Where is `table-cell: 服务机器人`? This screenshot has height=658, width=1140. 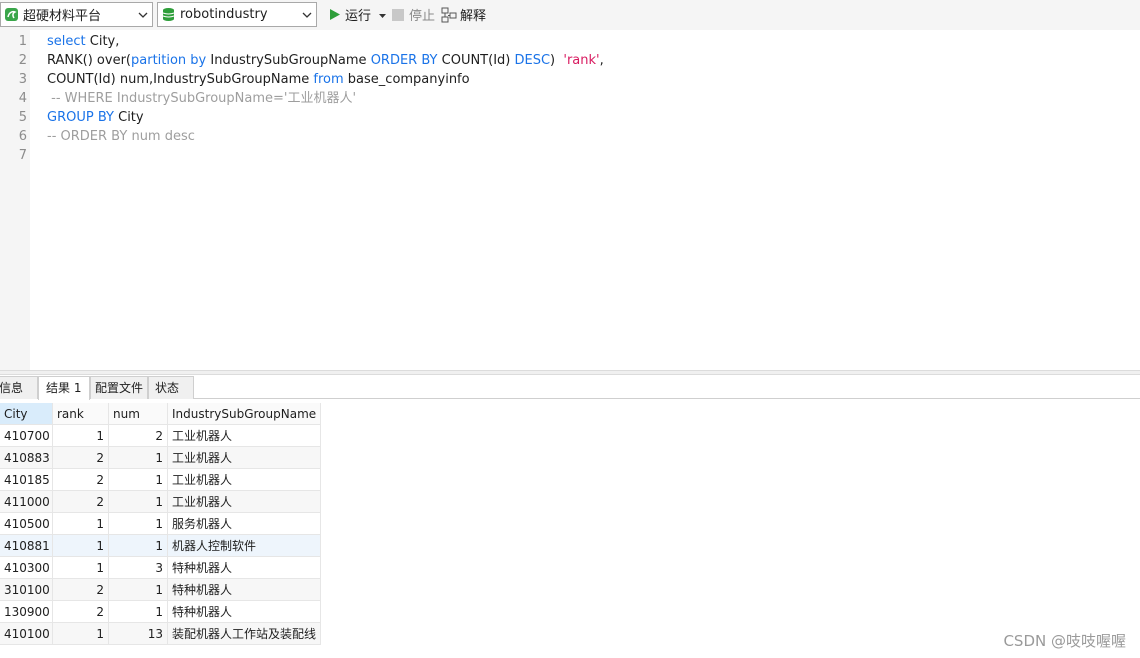 table-cell: 服务机器人 is located at coordinates (244, 524).